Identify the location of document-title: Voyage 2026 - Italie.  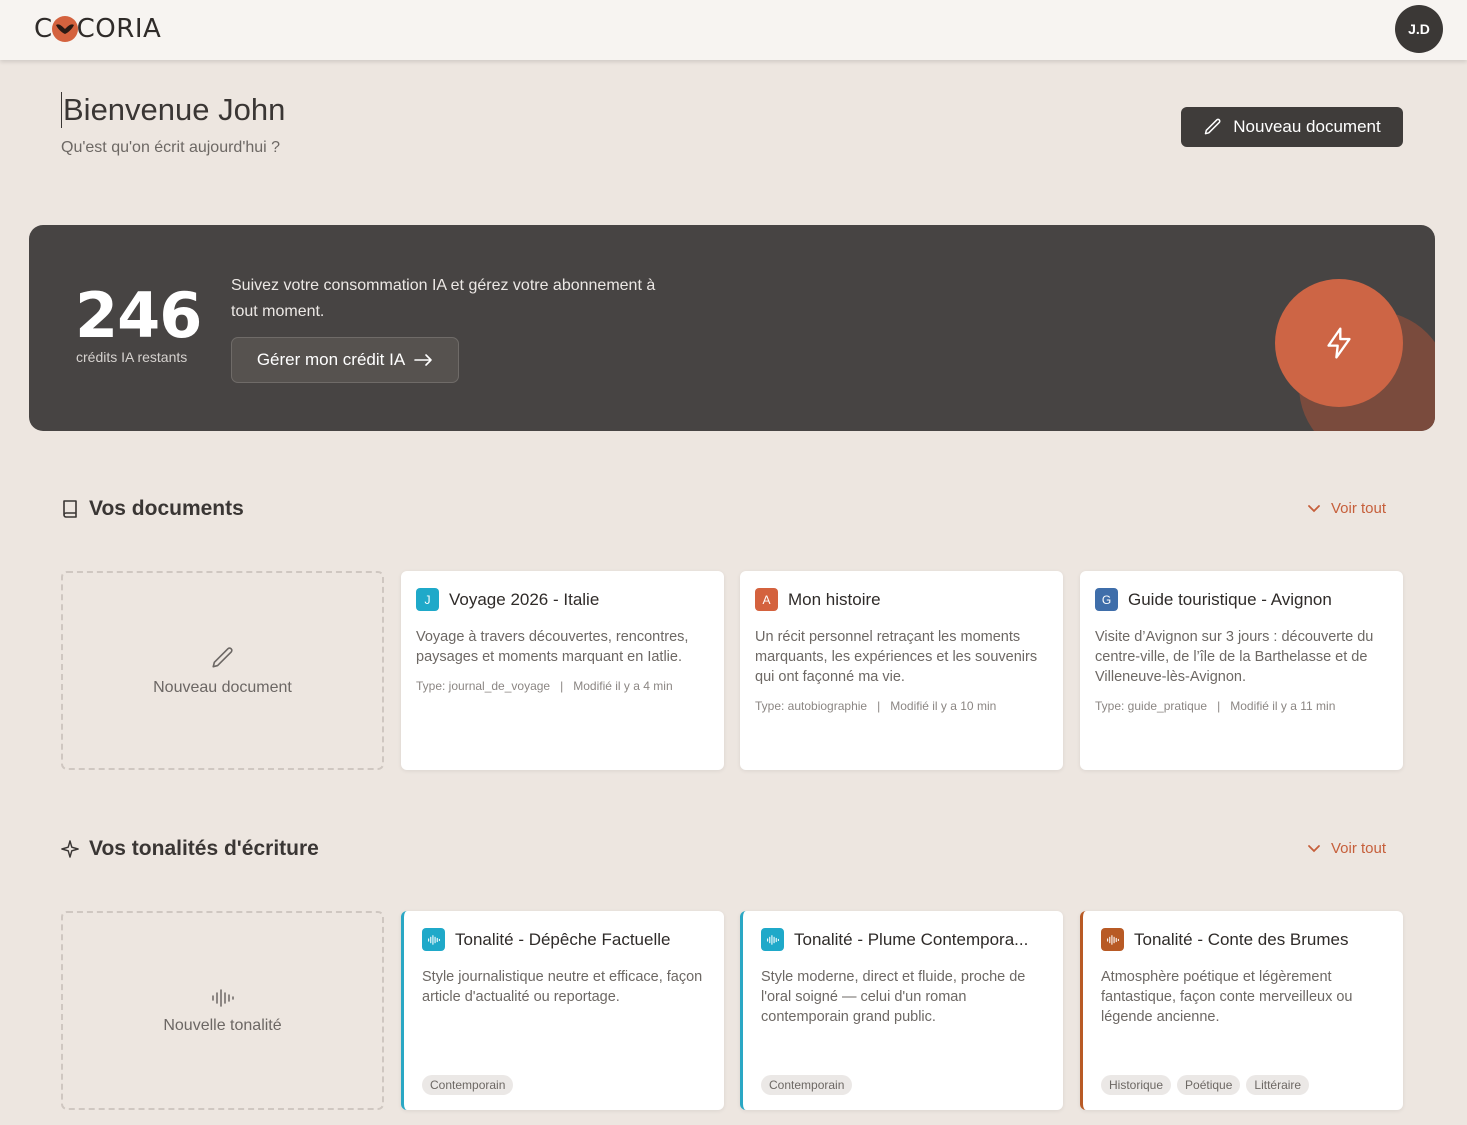
(524, 599).